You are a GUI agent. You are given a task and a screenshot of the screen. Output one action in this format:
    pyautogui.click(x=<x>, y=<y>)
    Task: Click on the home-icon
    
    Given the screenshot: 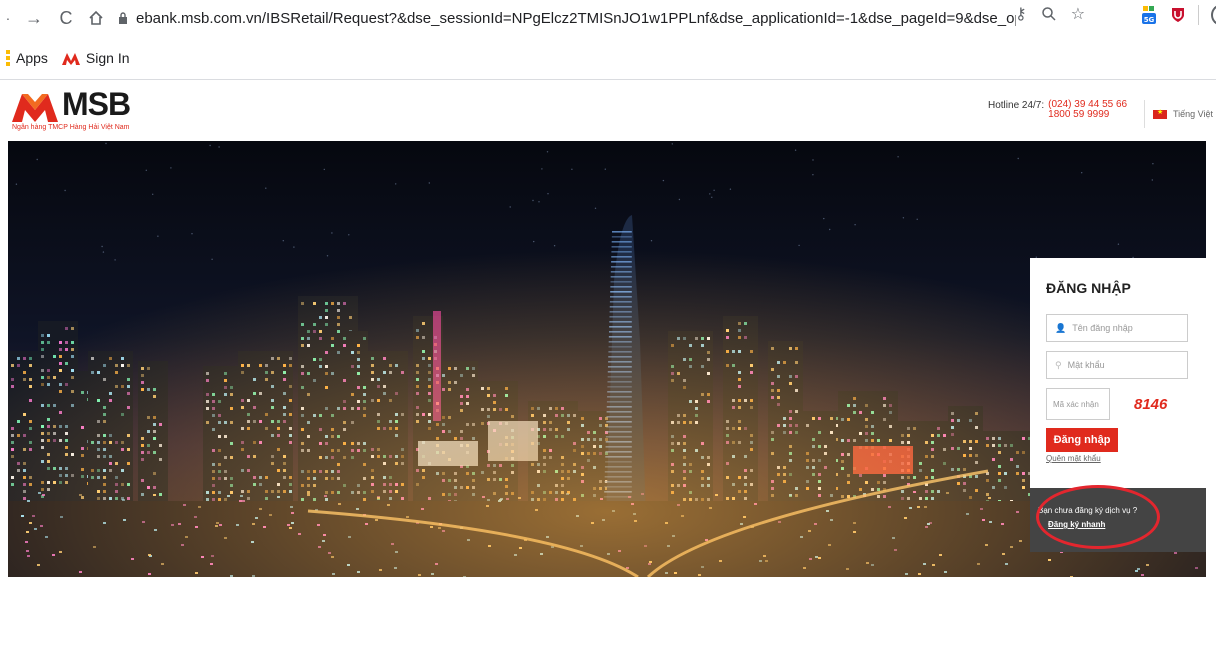 What is the action you would take?
    pyautogui.click(x=96, y=17)
    